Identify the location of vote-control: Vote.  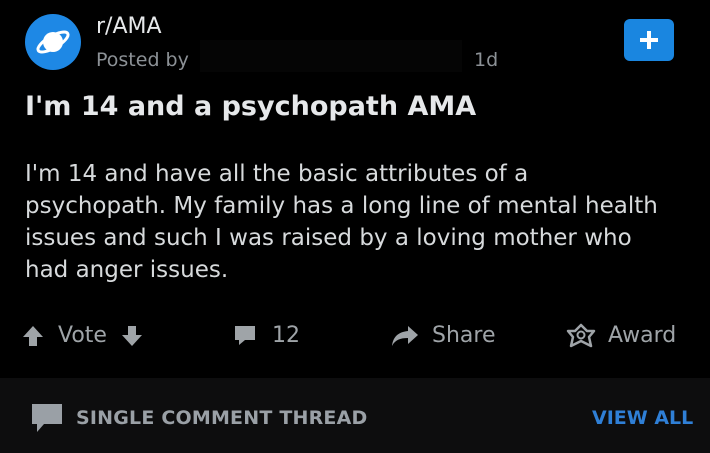
(82, 336).